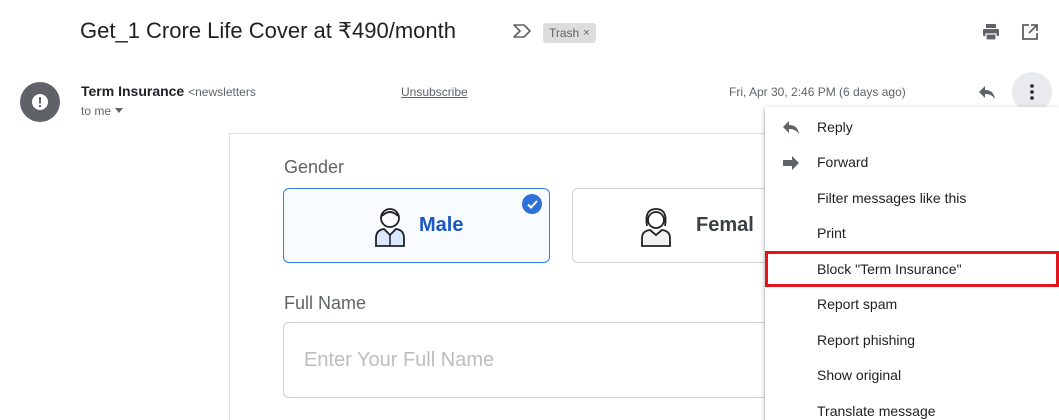 This screenshot has height=420, width=1059. I want to click on selected-check-badge, so click(532, 204).